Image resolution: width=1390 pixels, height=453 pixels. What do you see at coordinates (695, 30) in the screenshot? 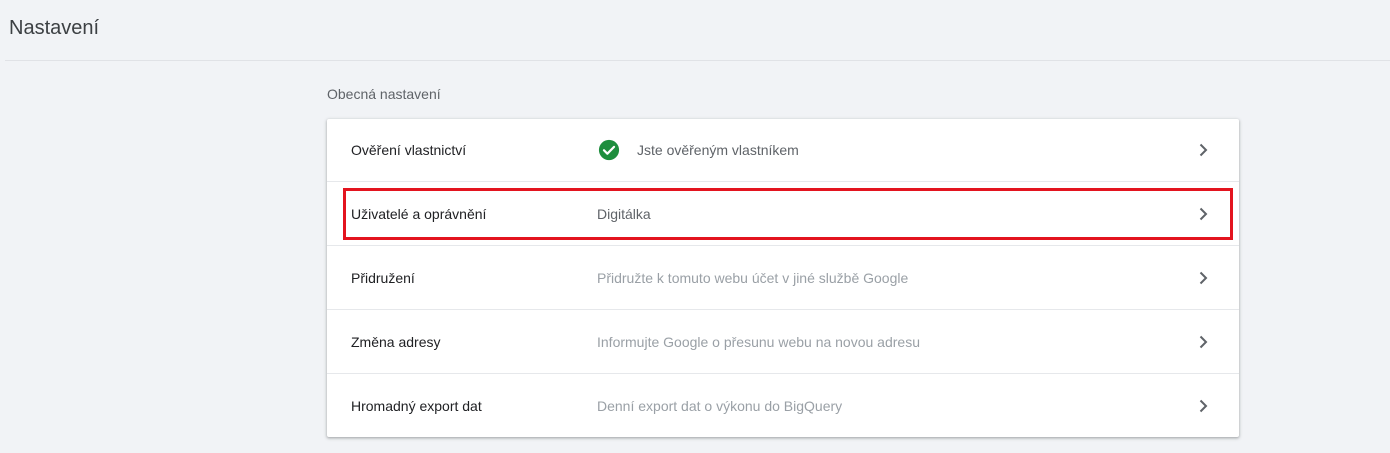
I see `page-header: Nastavení` at bounding box center [695, 30].